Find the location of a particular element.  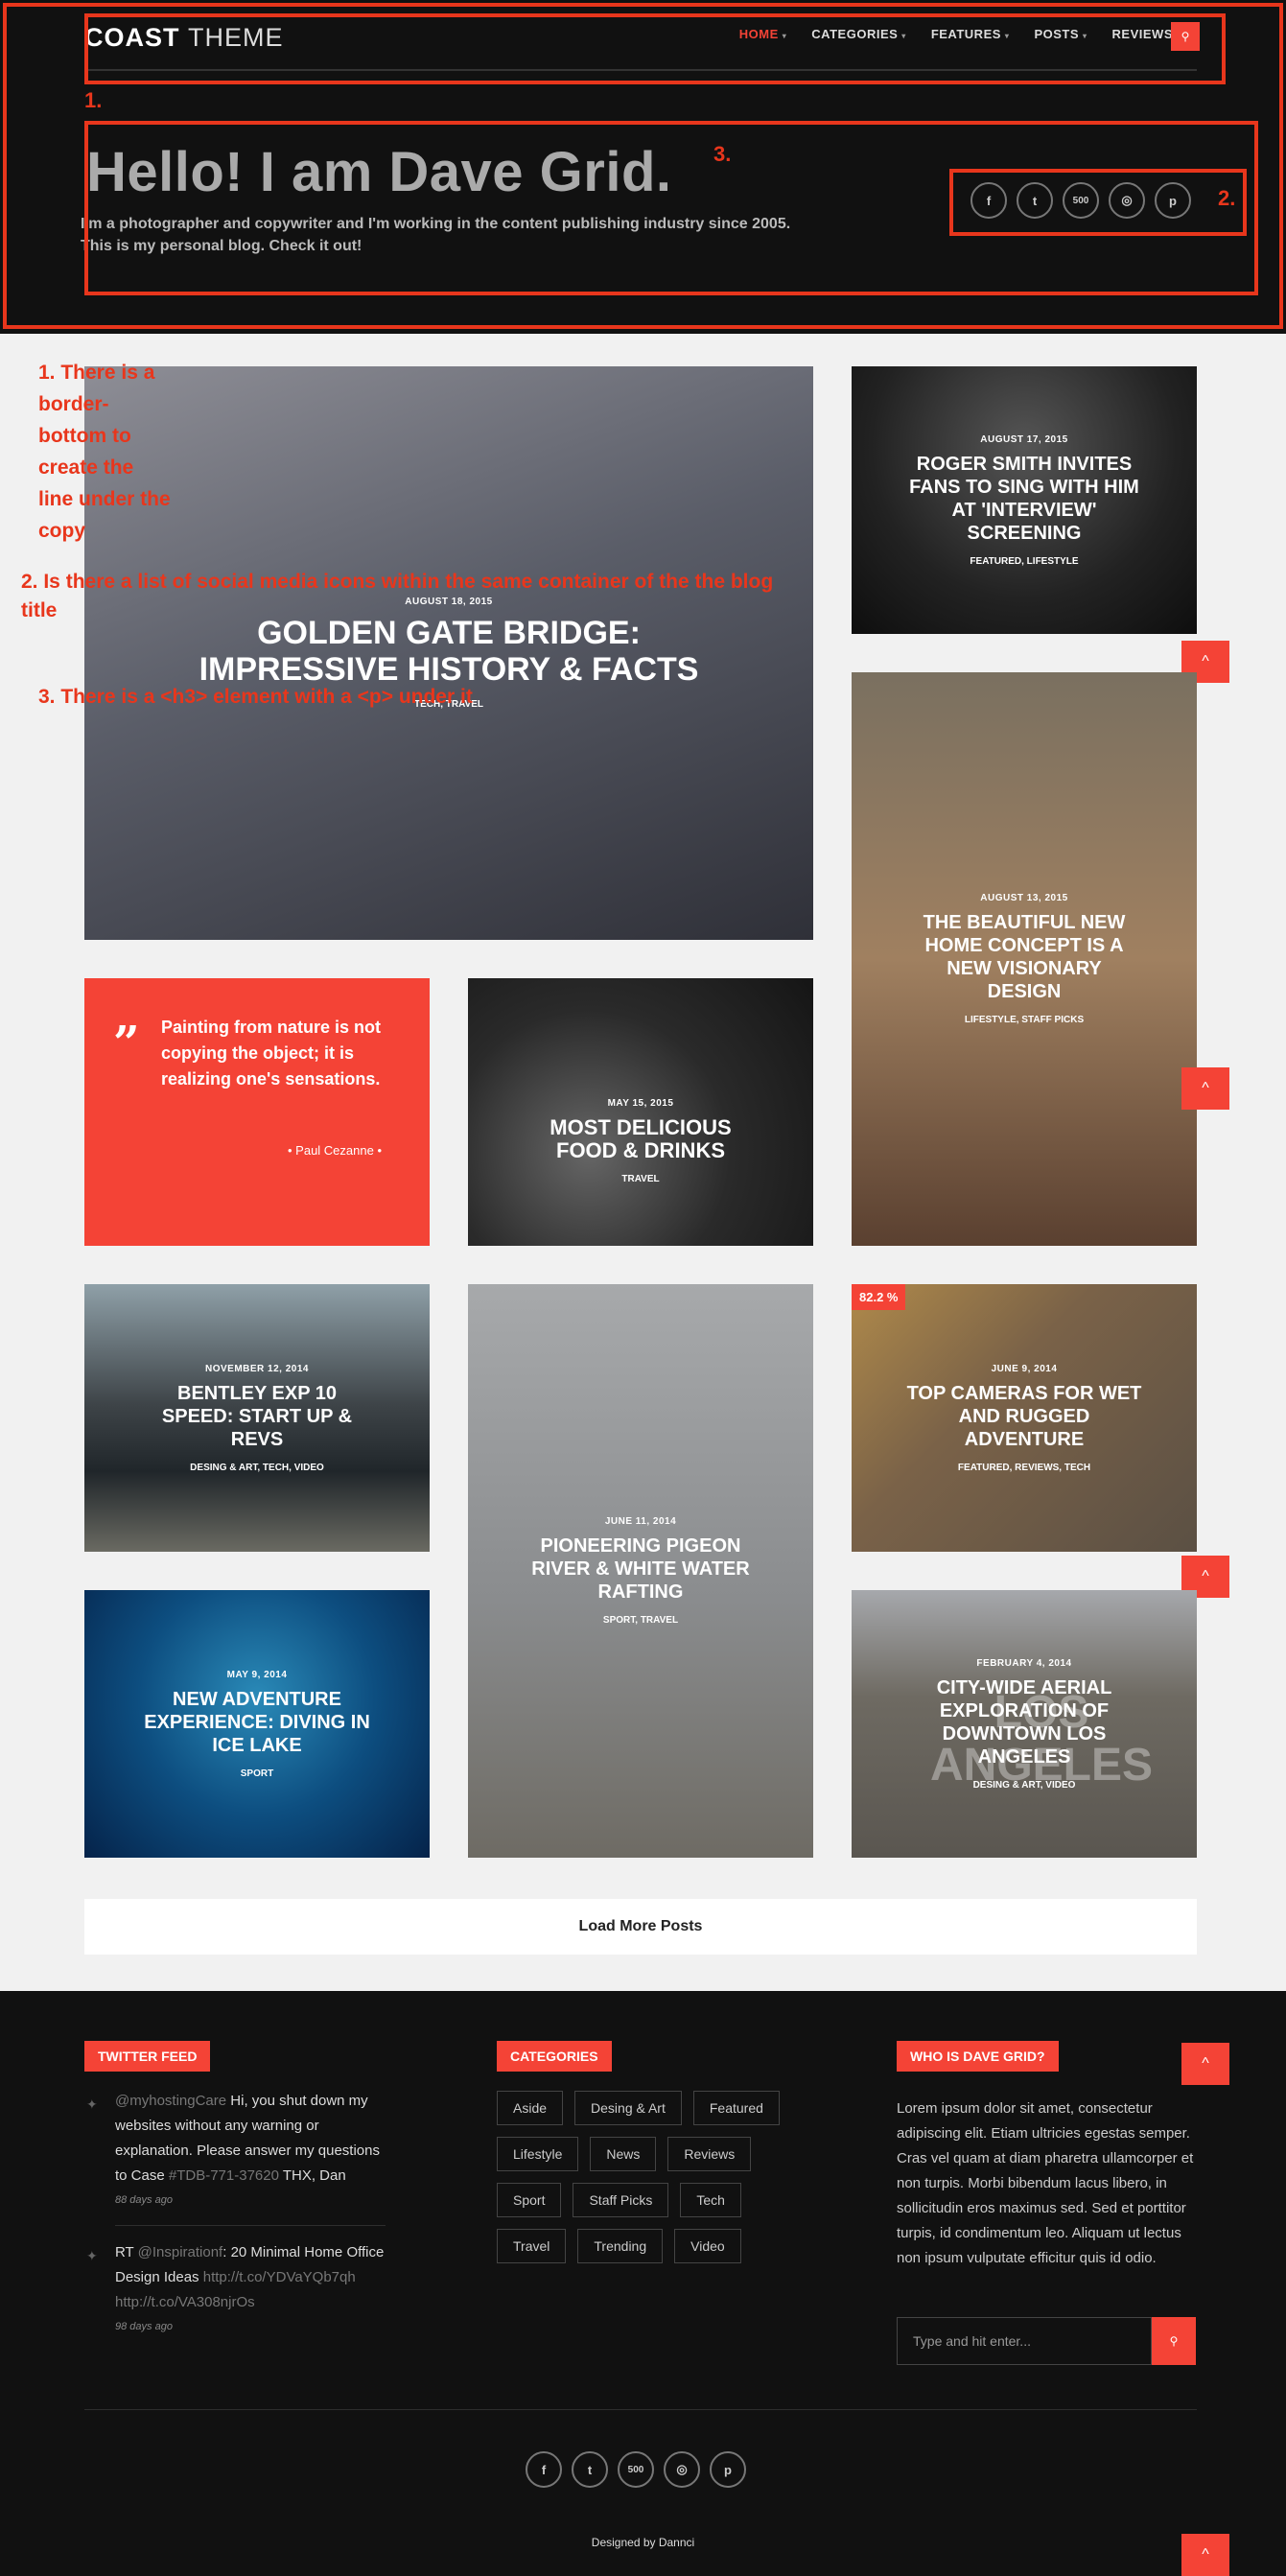

category-tag: Tech is located at coordinates (710, 2200).